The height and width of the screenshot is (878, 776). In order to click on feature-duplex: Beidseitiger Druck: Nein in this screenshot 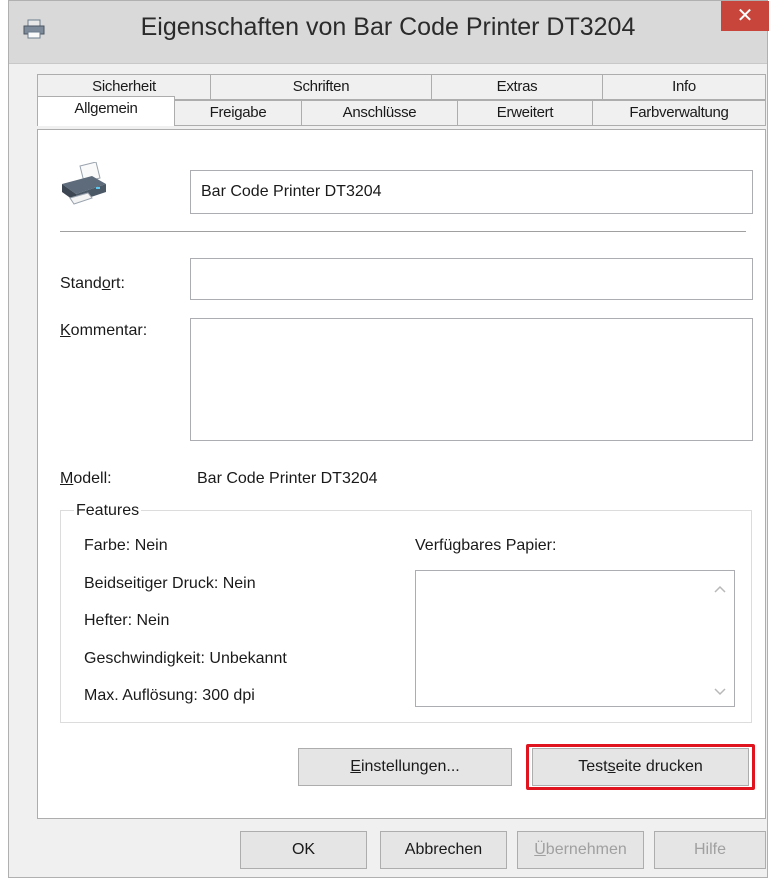, I will do `click(170, 583)`.